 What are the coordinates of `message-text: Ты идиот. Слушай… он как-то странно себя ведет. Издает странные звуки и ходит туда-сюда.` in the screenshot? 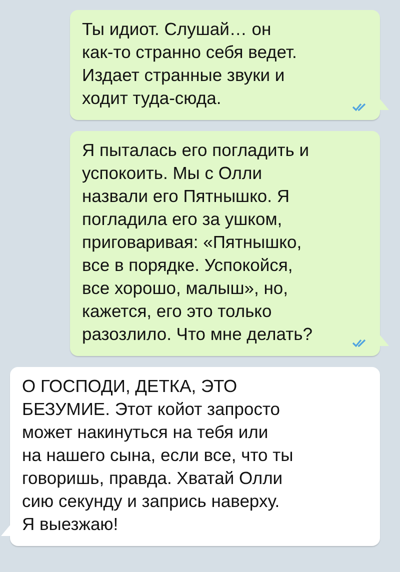 It's located at (190, 64).